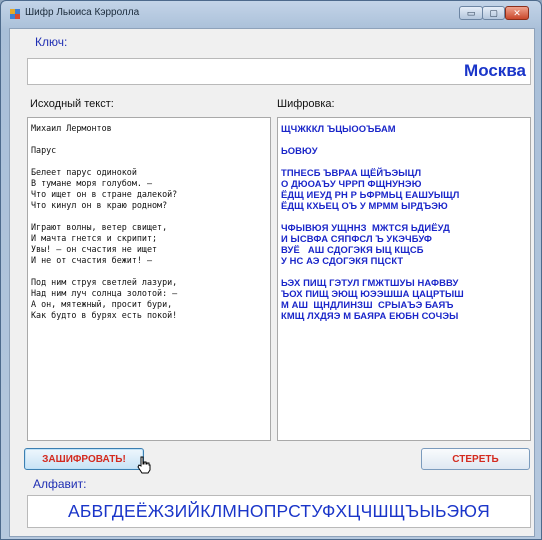  What do you see at coordinates (271, 14) in the screenshot?
I see `title-bar: Шифр Льюиса Кэрролла ▭ ▢ ✕` at bounding box center [271, 14].